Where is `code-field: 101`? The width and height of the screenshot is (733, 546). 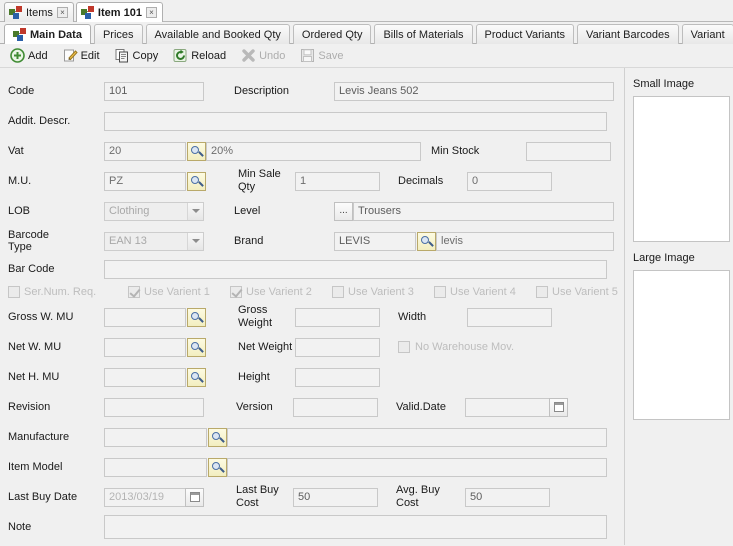 code-field: 101 is located at coordinates (154, 91).